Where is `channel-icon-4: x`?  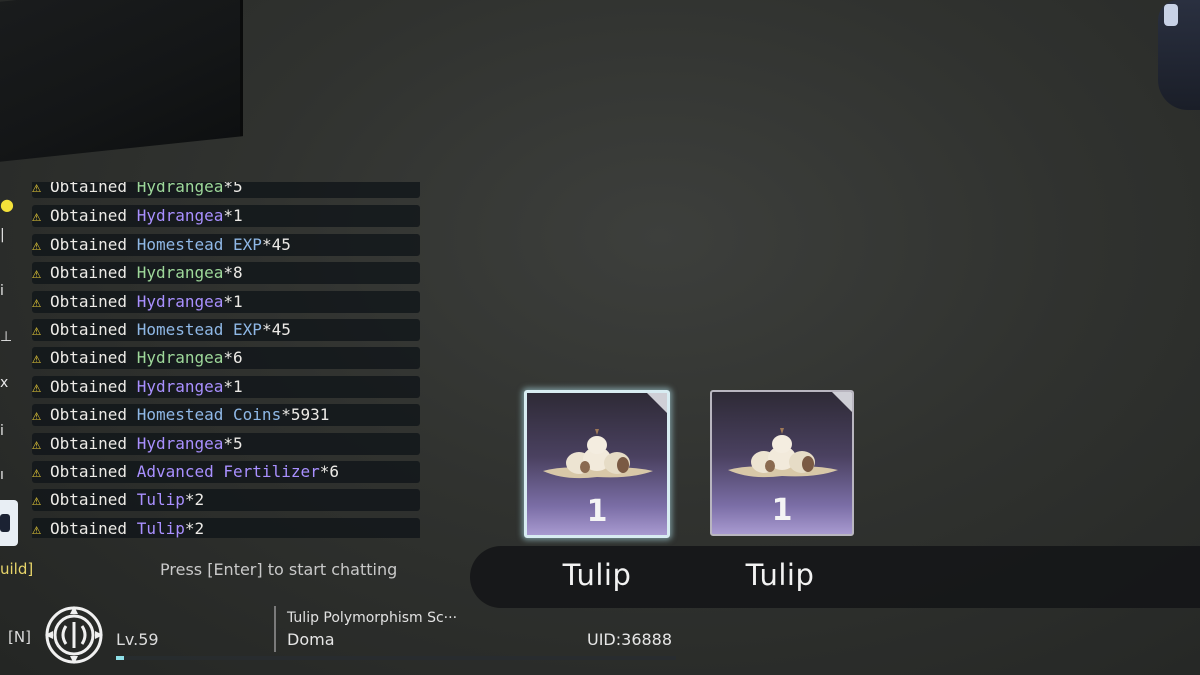 channel-icon-4: x is located at coordinates (6, 383).